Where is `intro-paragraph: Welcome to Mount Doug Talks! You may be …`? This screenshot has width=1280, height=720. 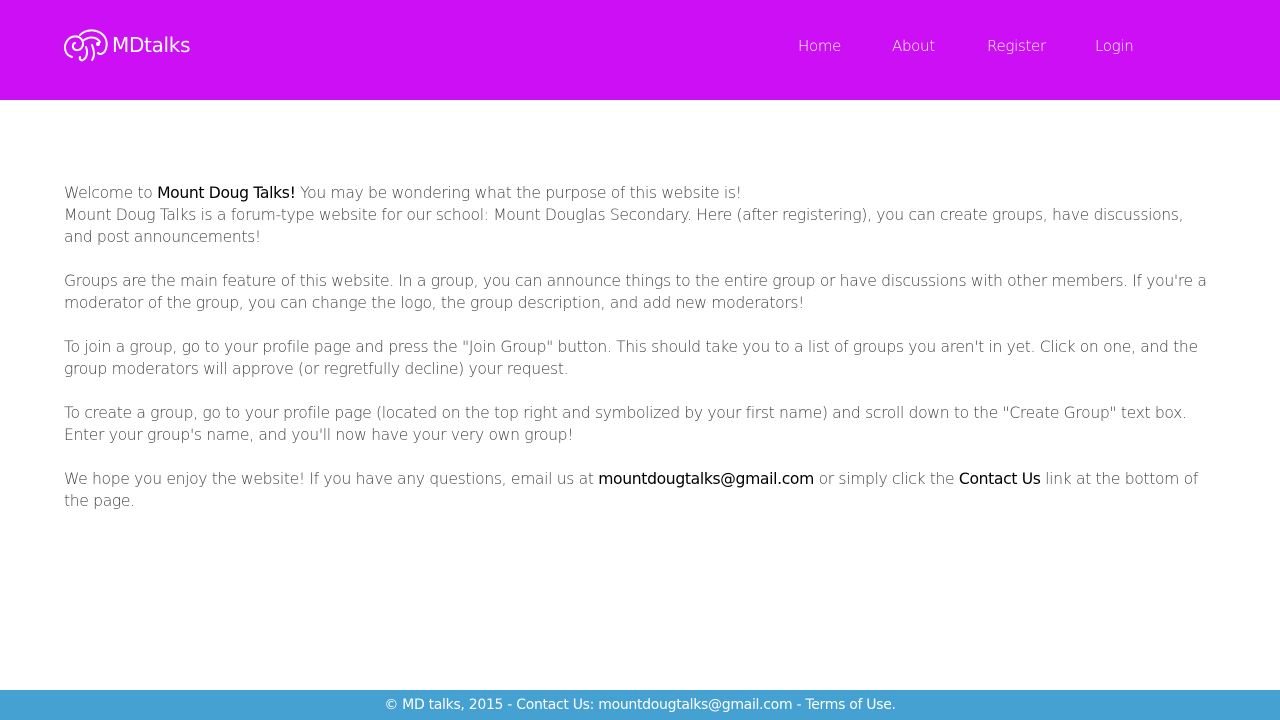 intro-paragraph: Welcome to Mount Doug Talks! You may be … is located at coordinates (639, 215).